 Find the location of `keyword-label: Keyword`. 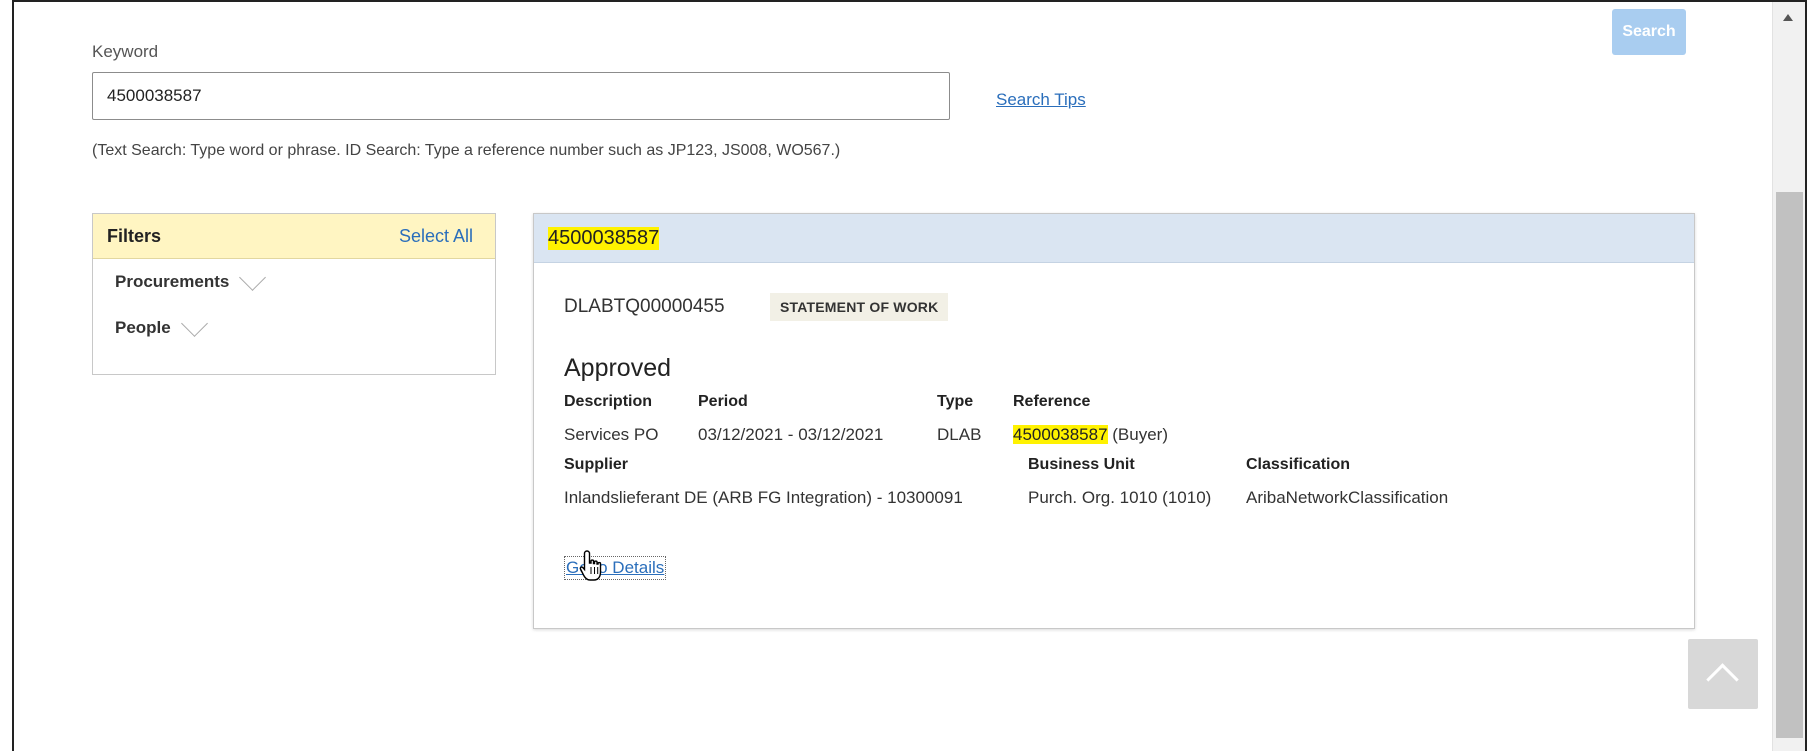

keyword-label: Keyword is located at coordinates (125, 51).